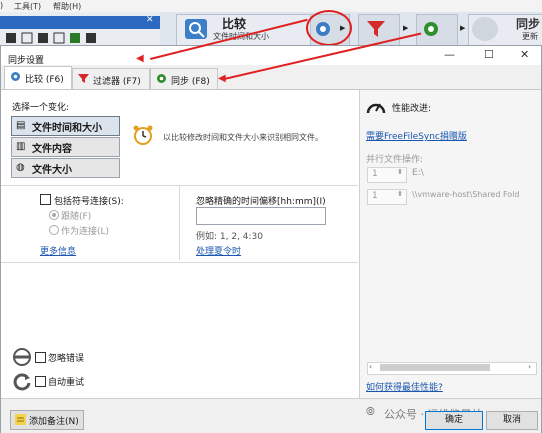 This screenshot has width=542, height=433. I want to click on parallel-path: E:\, so click(418, 173).